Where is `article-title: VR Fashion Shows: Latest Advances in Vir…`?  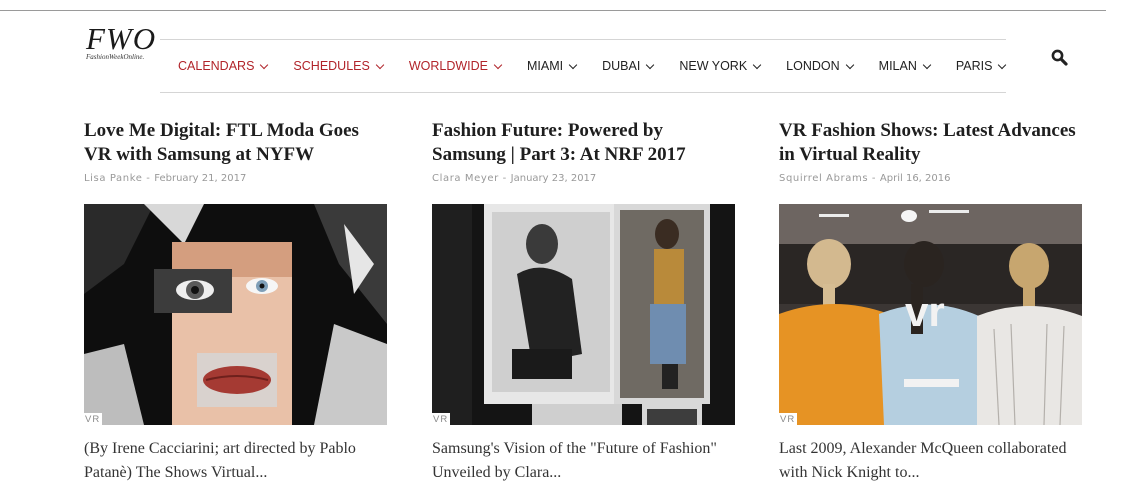 article-title: VR Fashion Shows: Latest Advances in Vir… is located at coordinates (930, 143).